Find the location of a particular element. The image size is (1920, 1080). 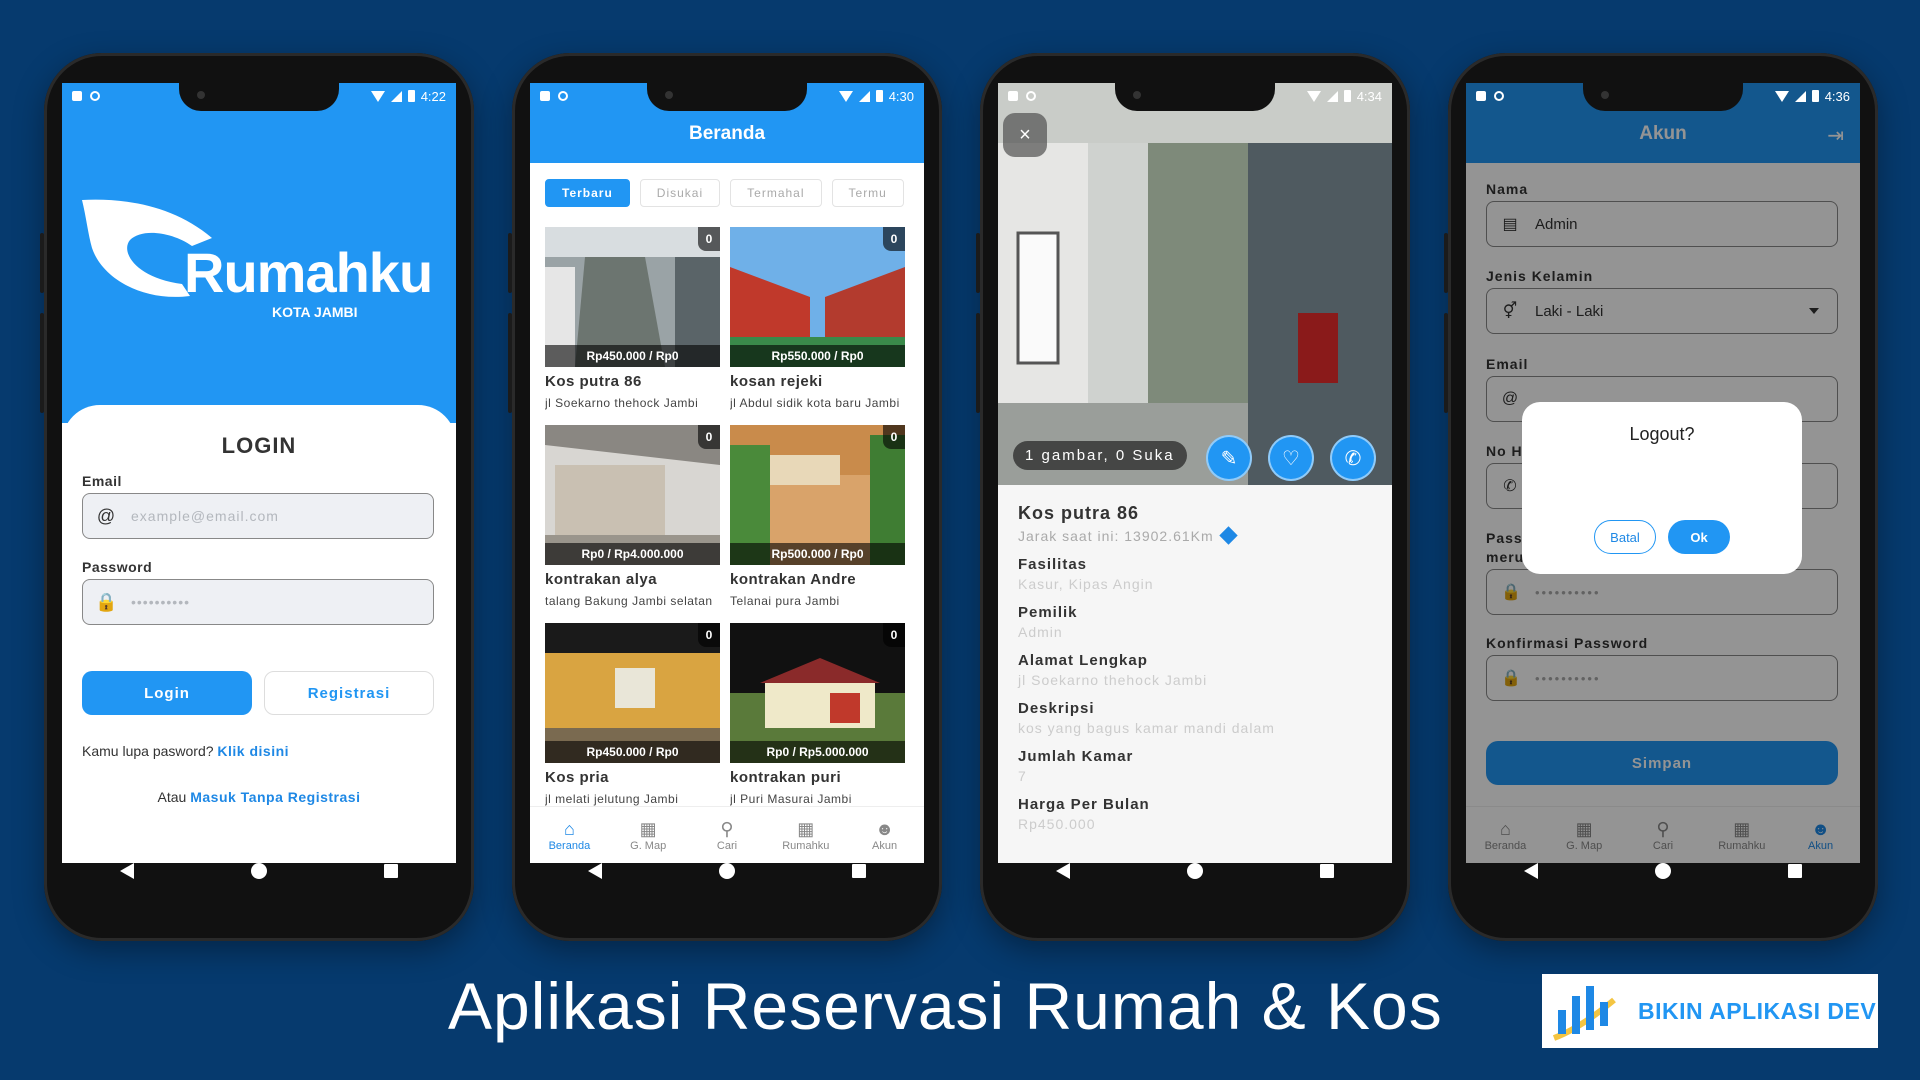

search-icon: ⚲ is located at coordinates (727, 829).